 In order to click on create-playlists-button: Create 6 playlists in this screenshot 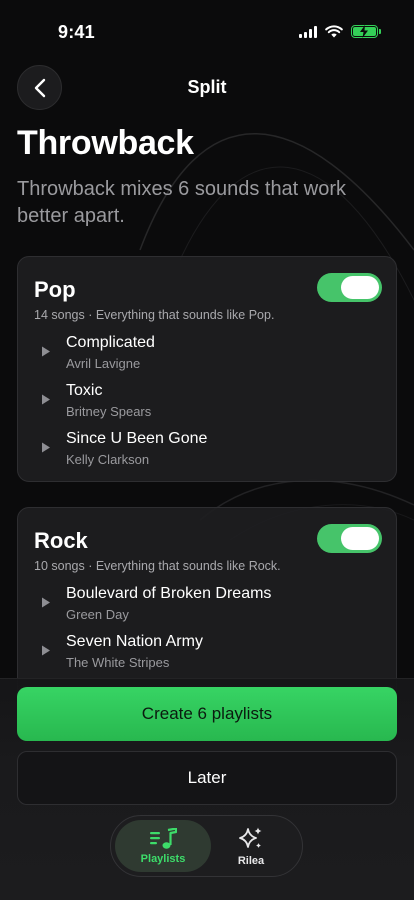, I will do `click(207, 714)`.